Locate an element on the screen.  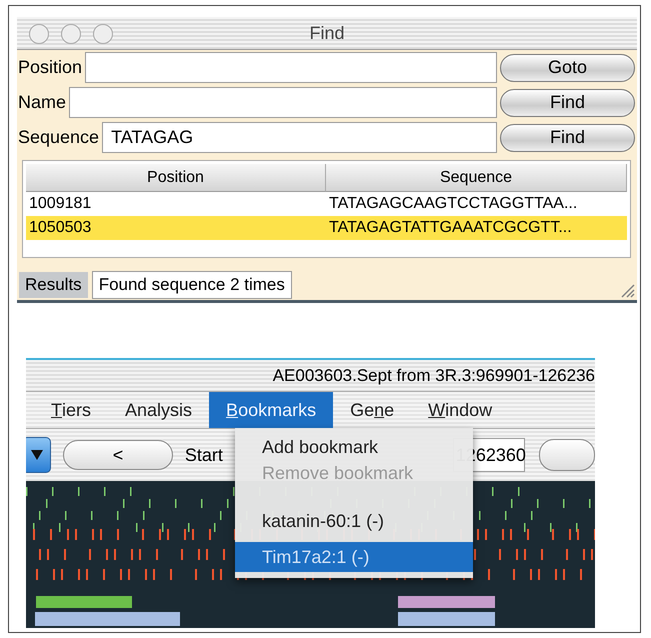
close-icon is located at coordinates (39, 34).